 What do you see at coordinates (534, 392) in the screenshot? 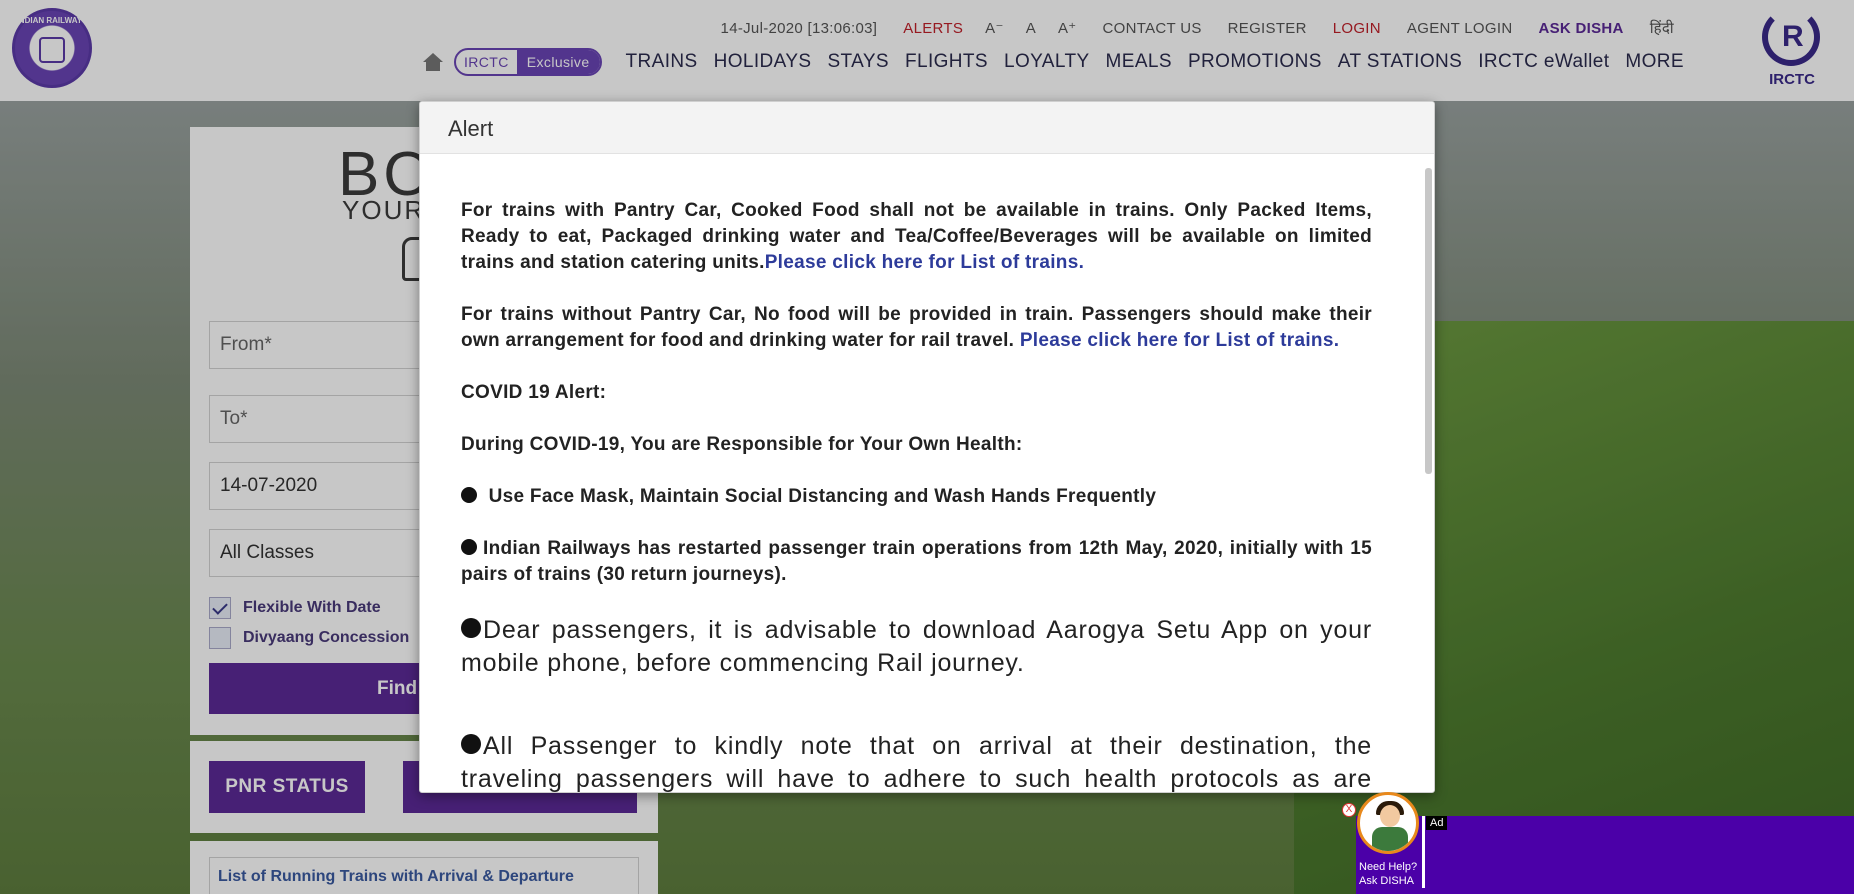
I see `covid-heading: COVID 19 Alert:` at bounding box center [534, 392].